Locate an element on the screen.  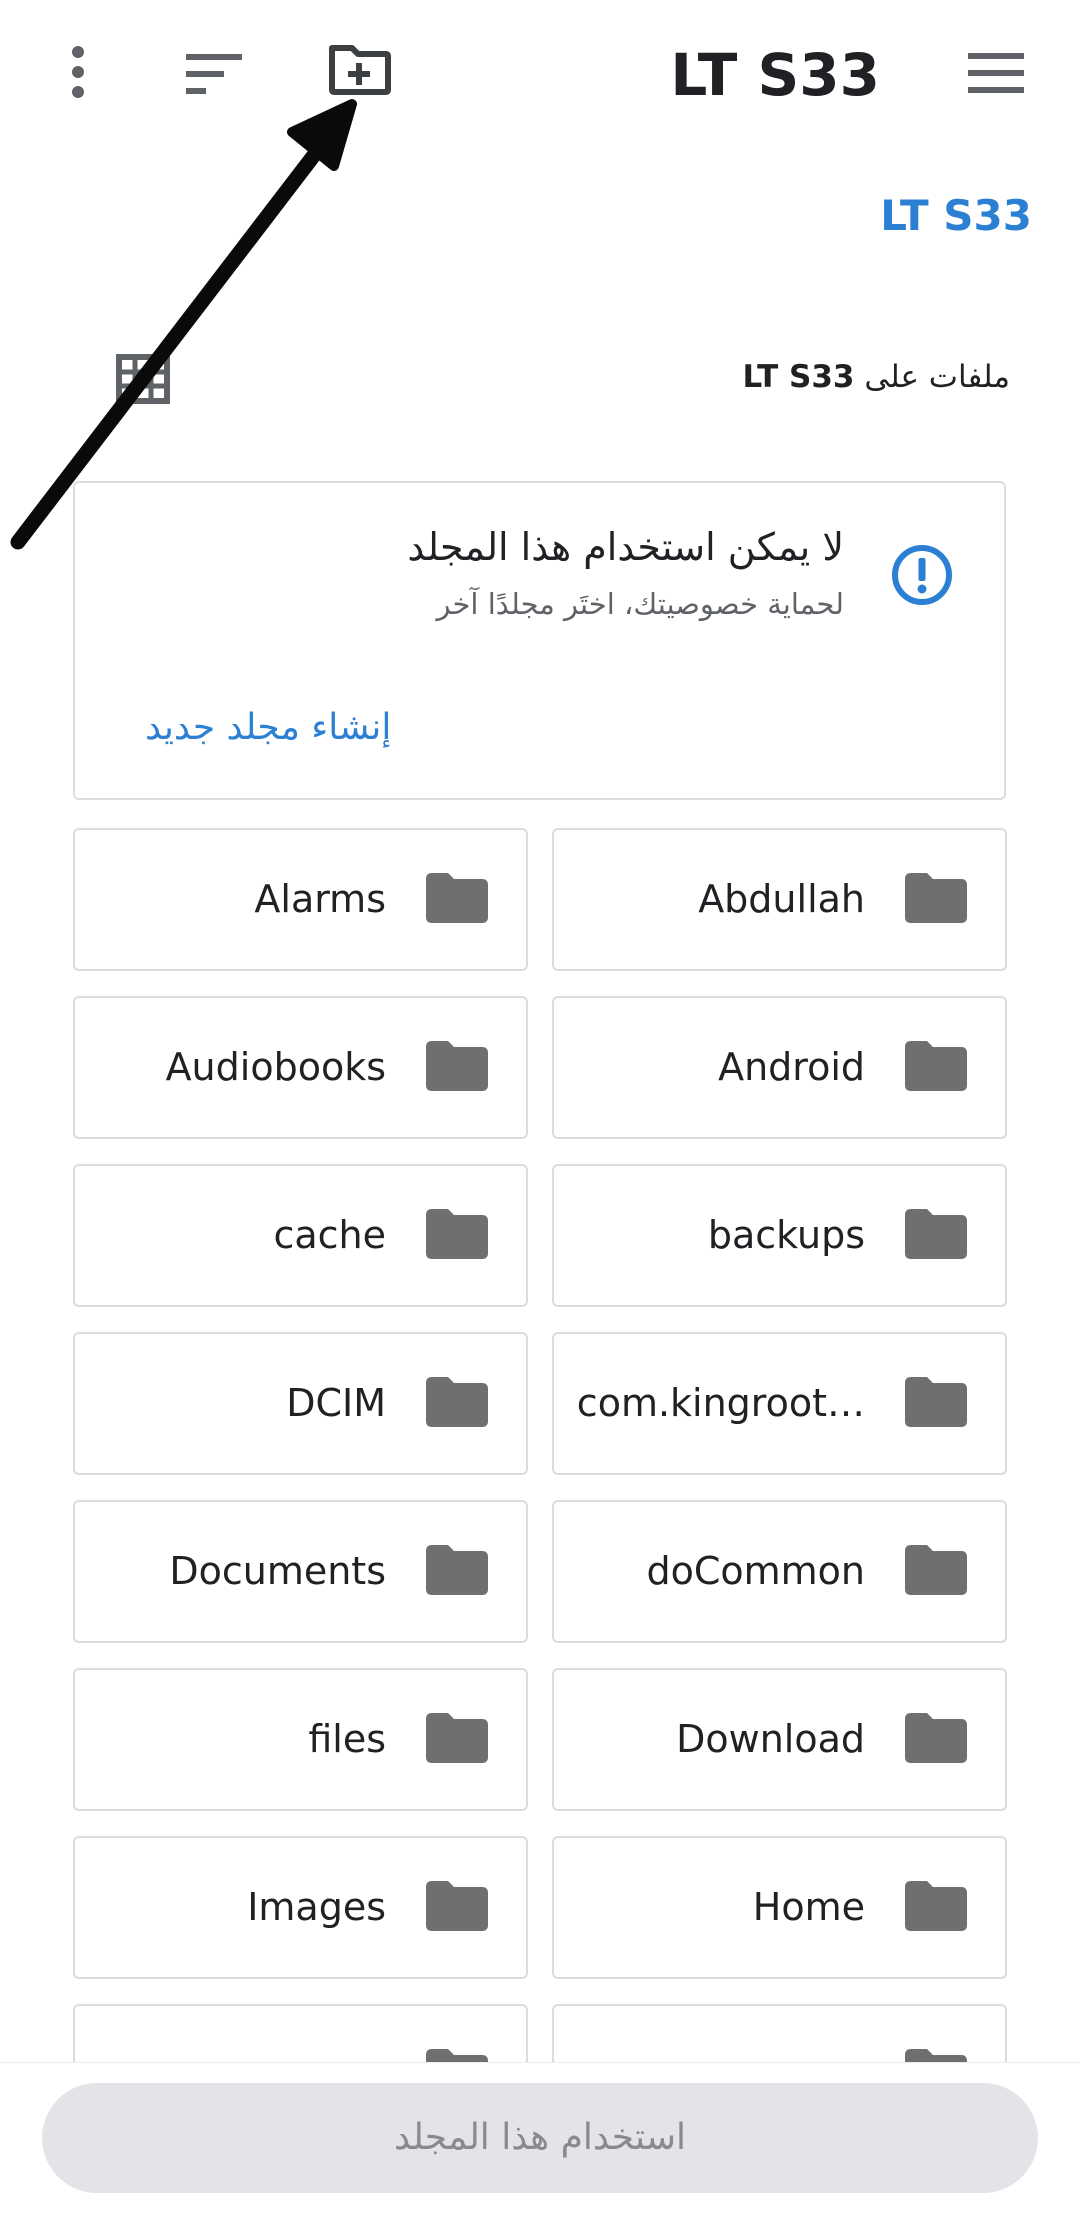
folder-name: Documents is located at coordinates (277, 1571).